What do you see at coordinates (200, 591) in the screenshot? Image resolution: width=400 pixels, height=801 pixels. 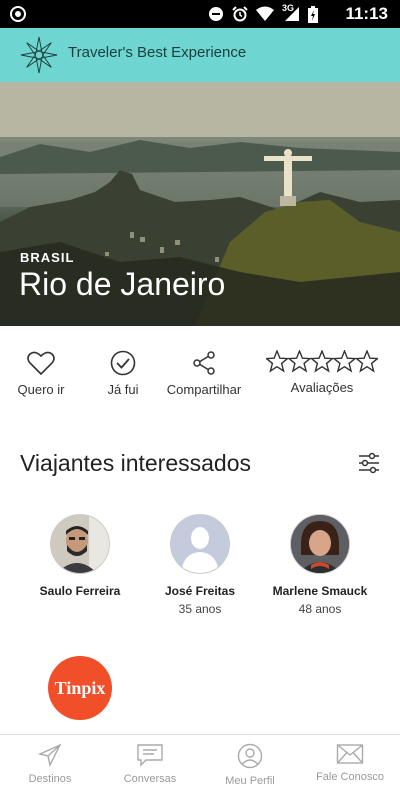 I see `traveler-name: José Freitas` at bounding box center [200, 591].